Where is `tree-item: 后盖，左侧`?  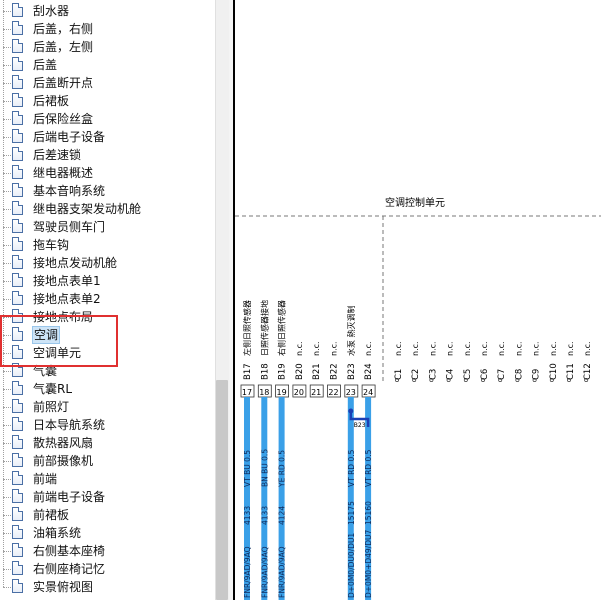 tree-item: 后盖，左侧 is located at coordinates (107, 42).